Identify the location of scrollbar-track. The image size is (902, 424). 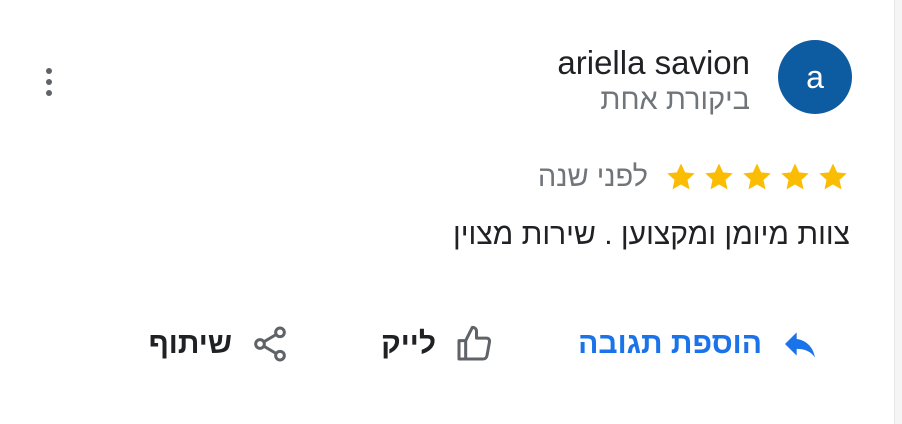
(898, 212).